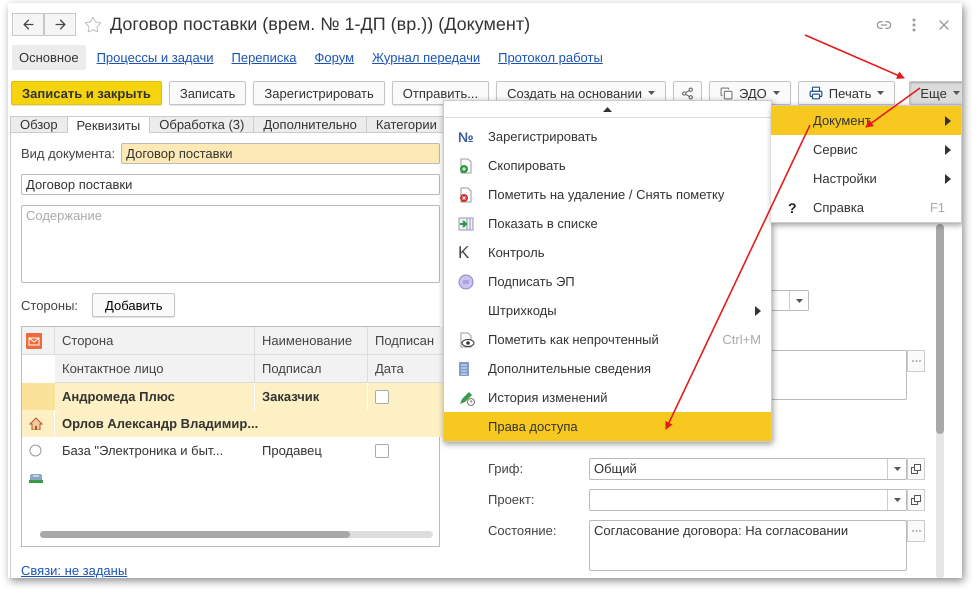 This screenshot has height=589, width=977. I want to click on combo-field: Общий, so click(748, 469).